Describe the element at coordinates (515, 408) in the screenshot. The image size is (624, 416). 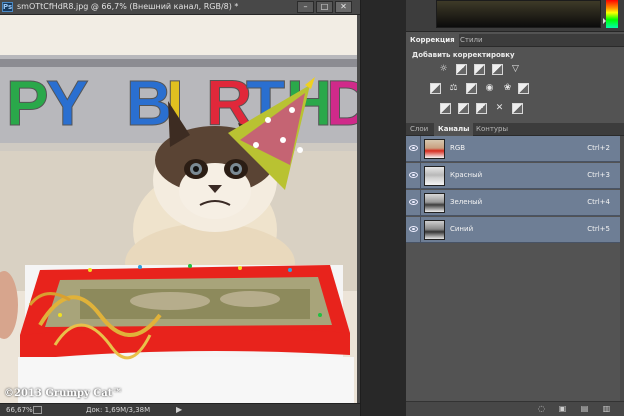
I see `channels-bottom-toolbar: ◌ ▣ ▤ ▥` at that location.